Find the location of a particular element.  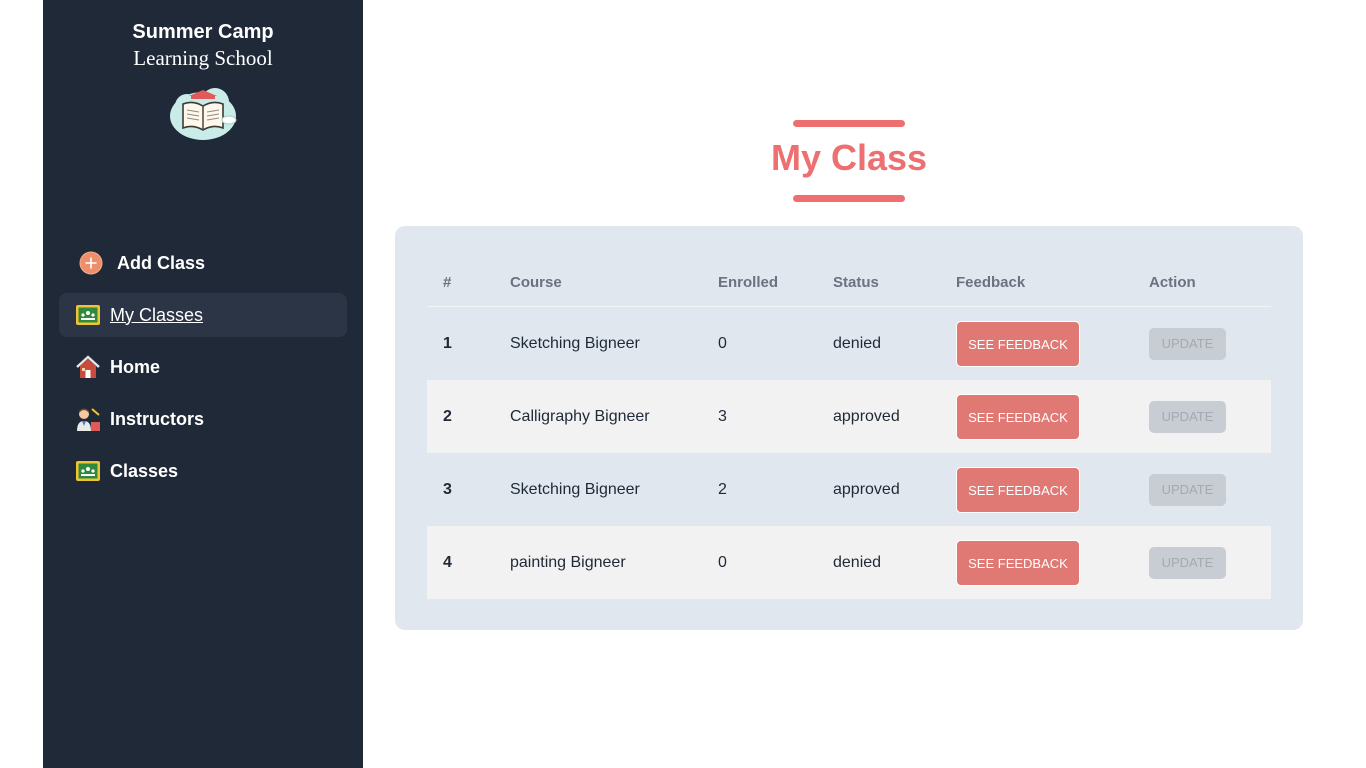

row-course: painting Bigneer is located at coordinates (614, 562).